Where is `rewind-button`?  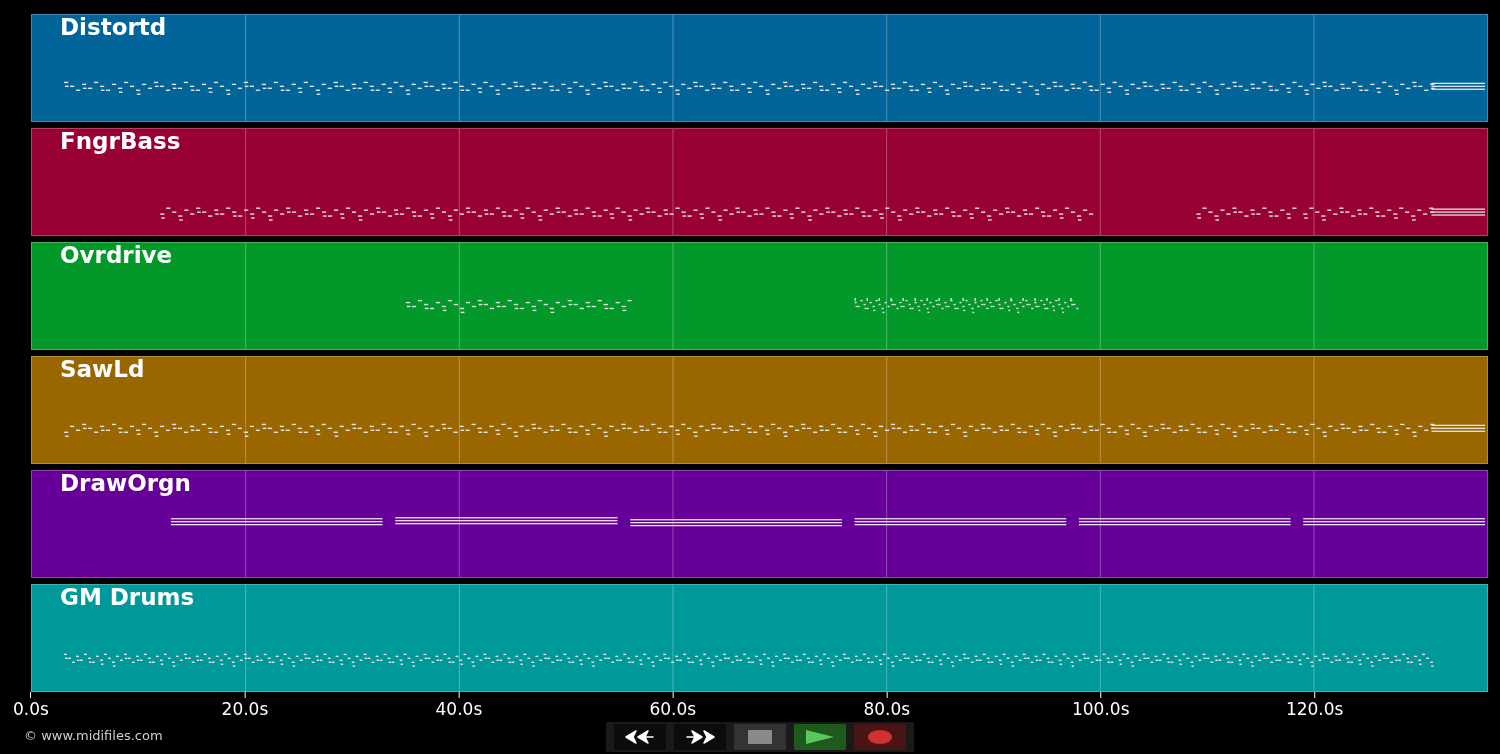 rewind-button is located at coordinates (639, 737).